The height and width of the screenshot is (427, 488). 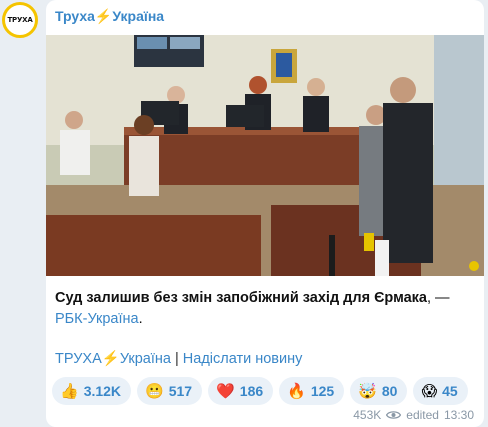 What do you see at coordinates (422, 415) in the screenshot?
I see `edited-label: edited` at bounding box center [422, 415].